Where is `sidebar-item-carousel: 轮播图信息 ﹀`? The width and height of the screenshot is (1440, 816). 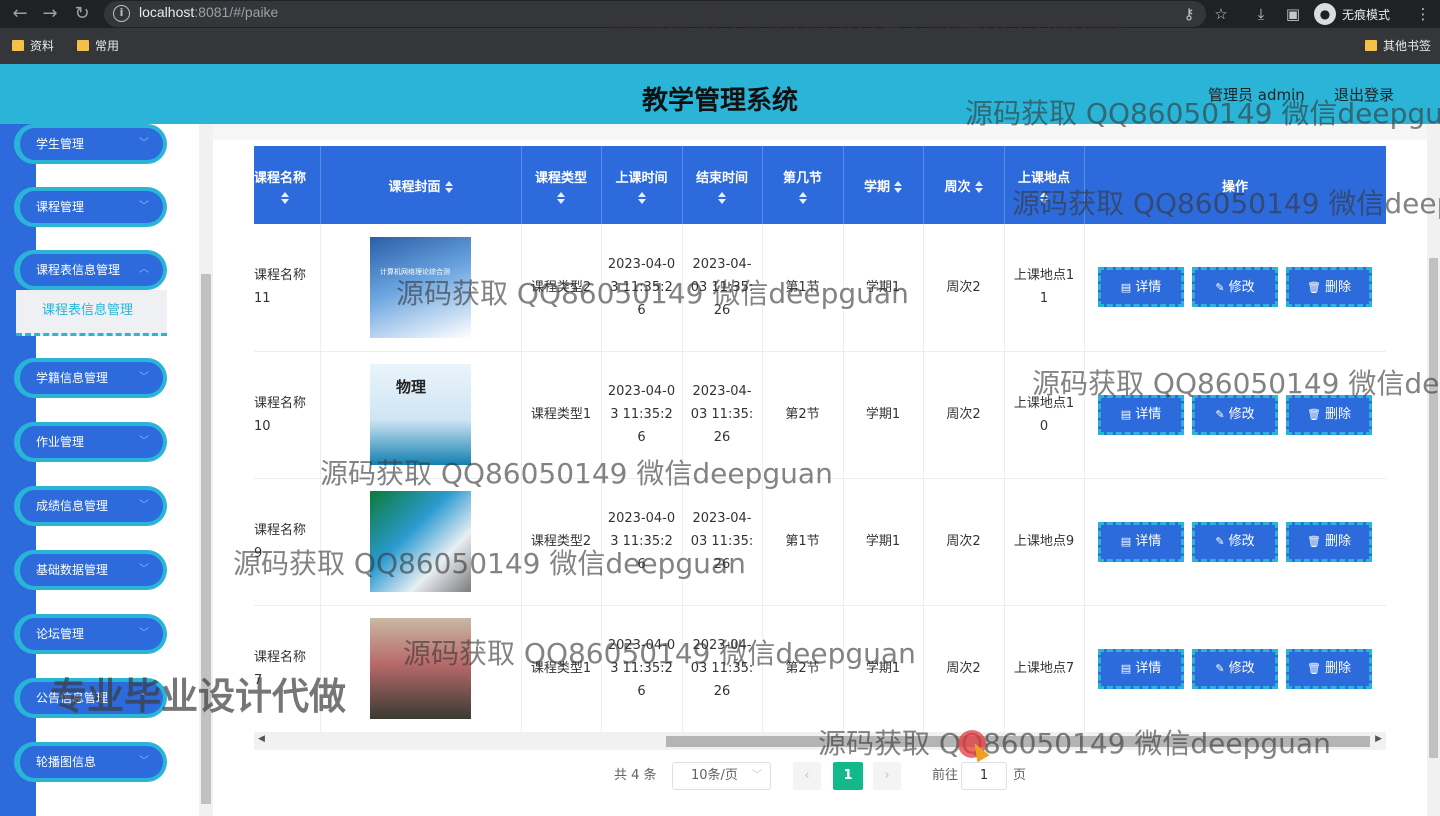 sidebar-item-carousel: 轮播图信息 ﹀ is located at coordinates (90, 762).